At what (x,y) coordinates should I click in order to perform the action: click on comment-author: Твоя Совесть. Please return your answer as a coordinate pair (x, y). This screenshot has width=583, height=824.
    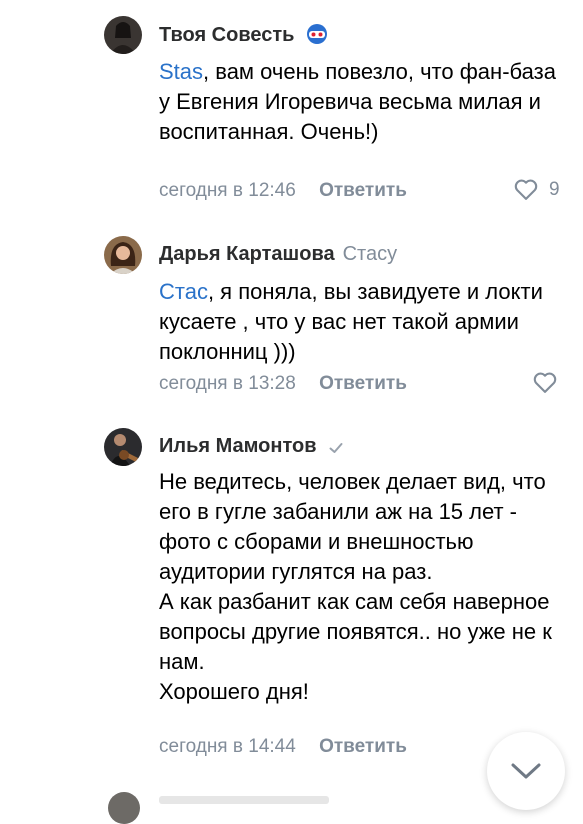
    Looking at the image, I should click on (243, 37).